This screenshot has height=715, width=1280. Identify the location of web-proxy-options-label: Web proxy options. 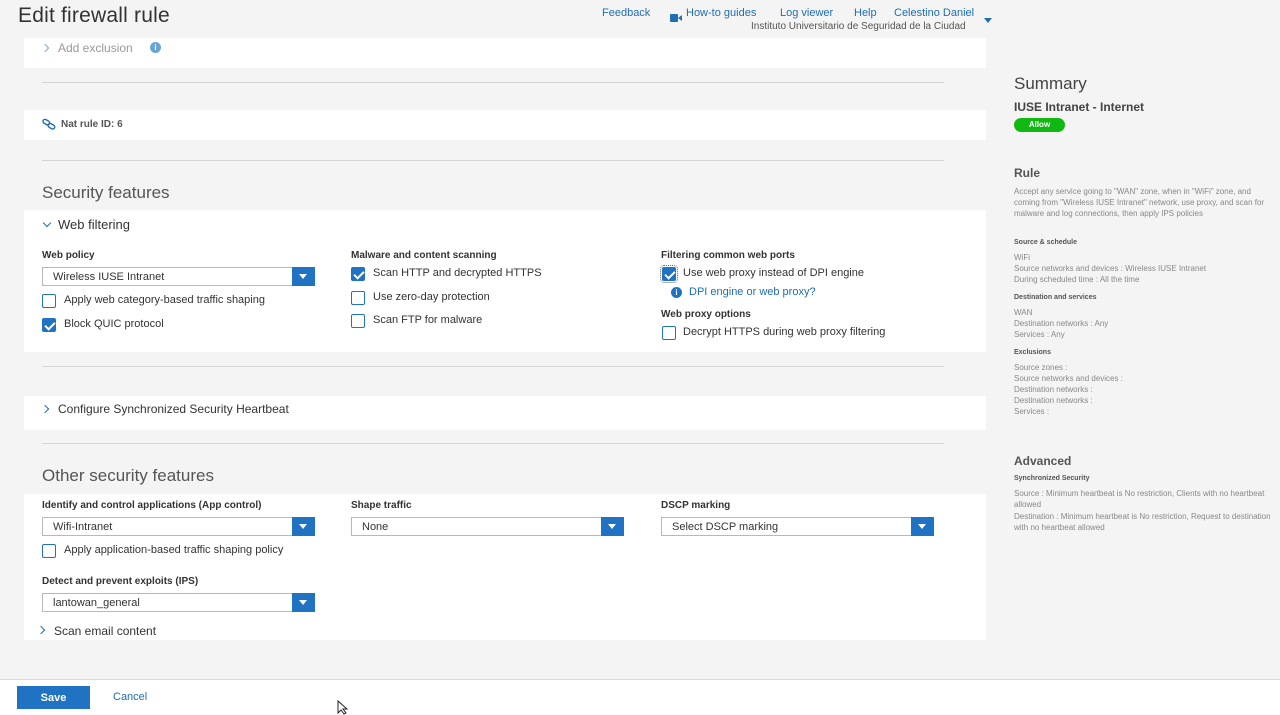
(706, 314).